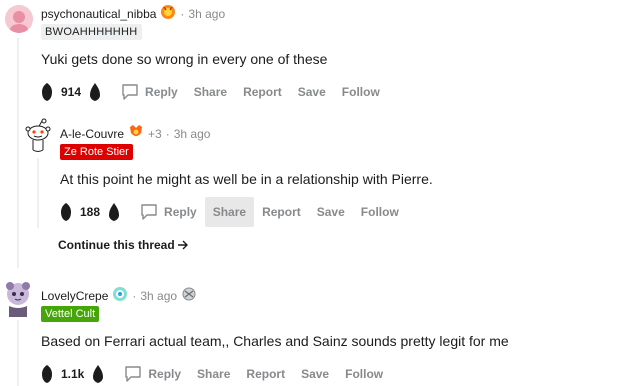  I want to click on comment-meta: psychonautical_nibba · 3h ago, so click(133, 13).